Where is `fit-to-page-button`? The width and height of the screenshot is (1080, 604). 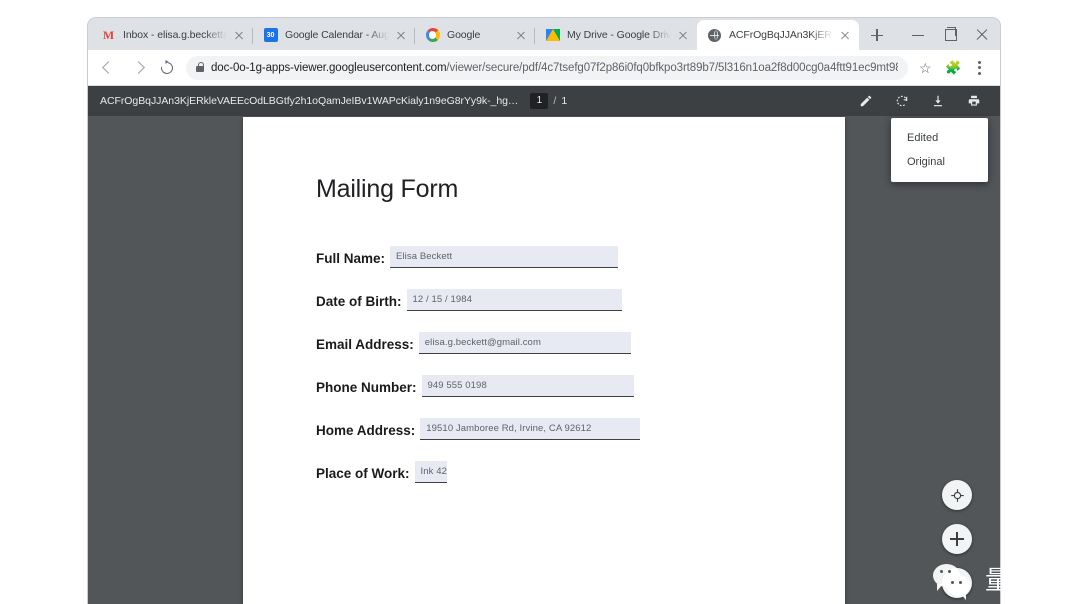 fit-to-page-button is located at coordinates (957, 495).